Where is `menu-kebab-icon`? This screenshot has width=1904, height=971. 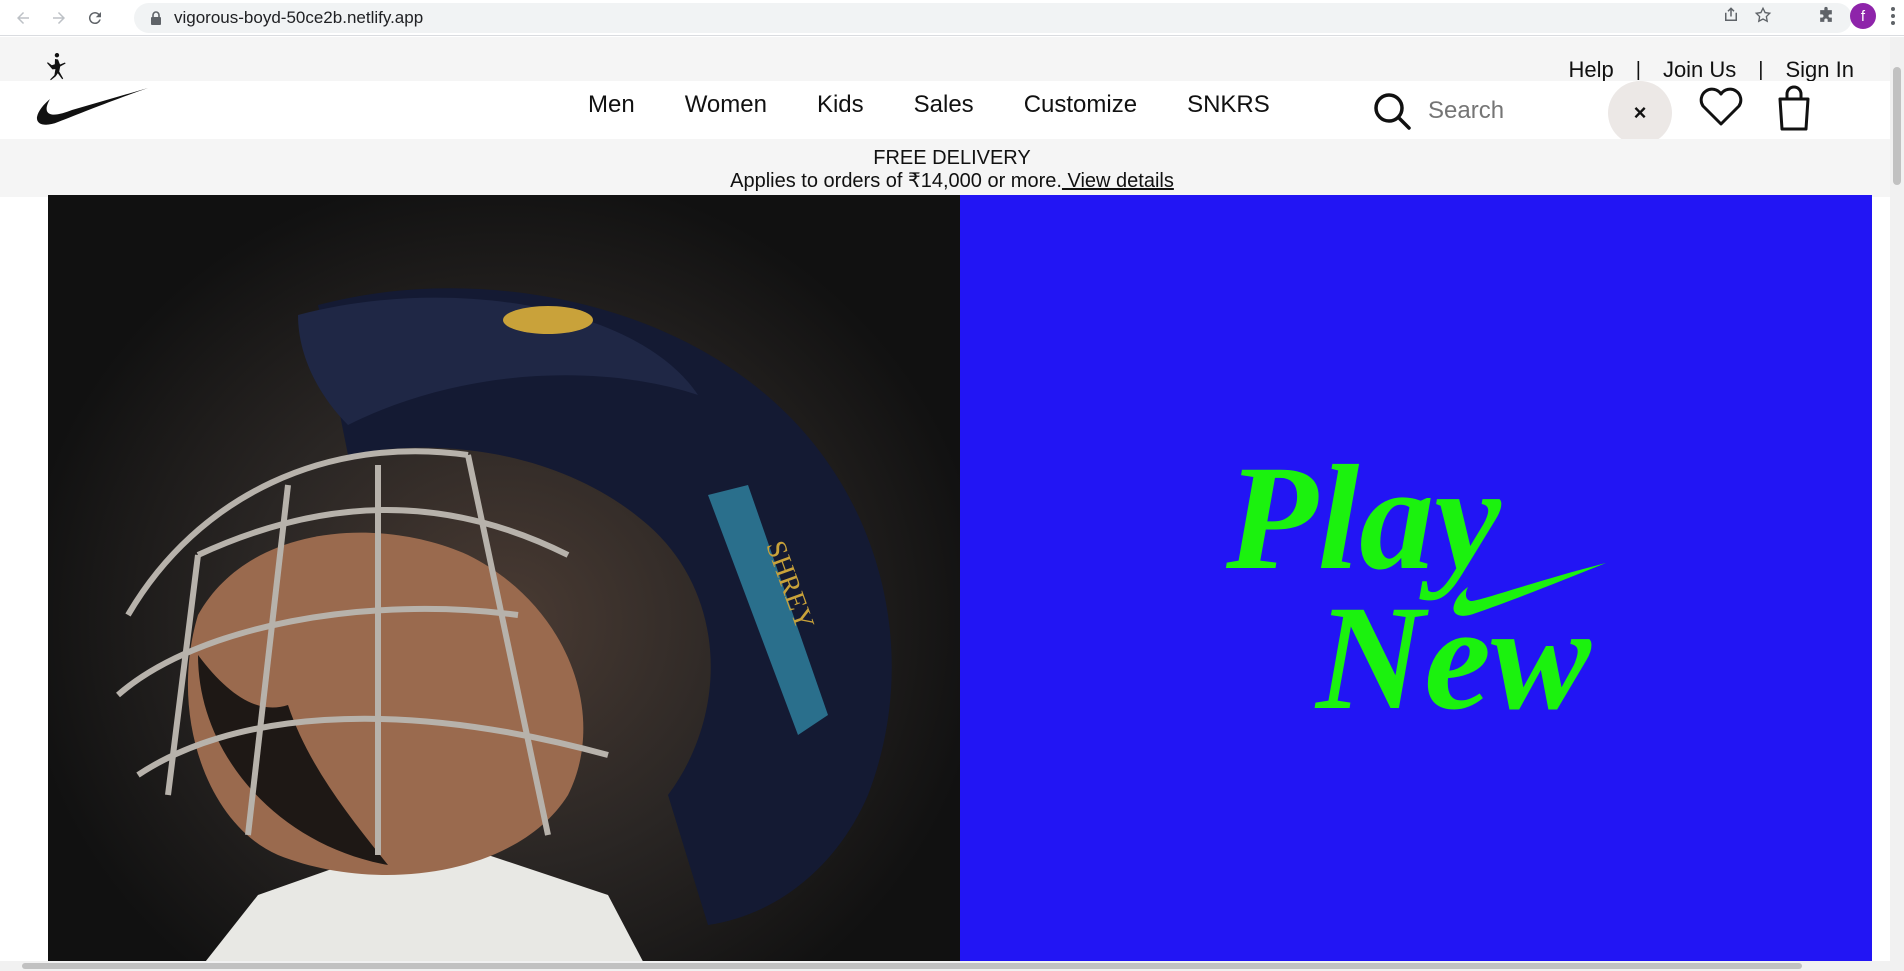 menu-kebab-icon is located at coordinates (1893, 16).